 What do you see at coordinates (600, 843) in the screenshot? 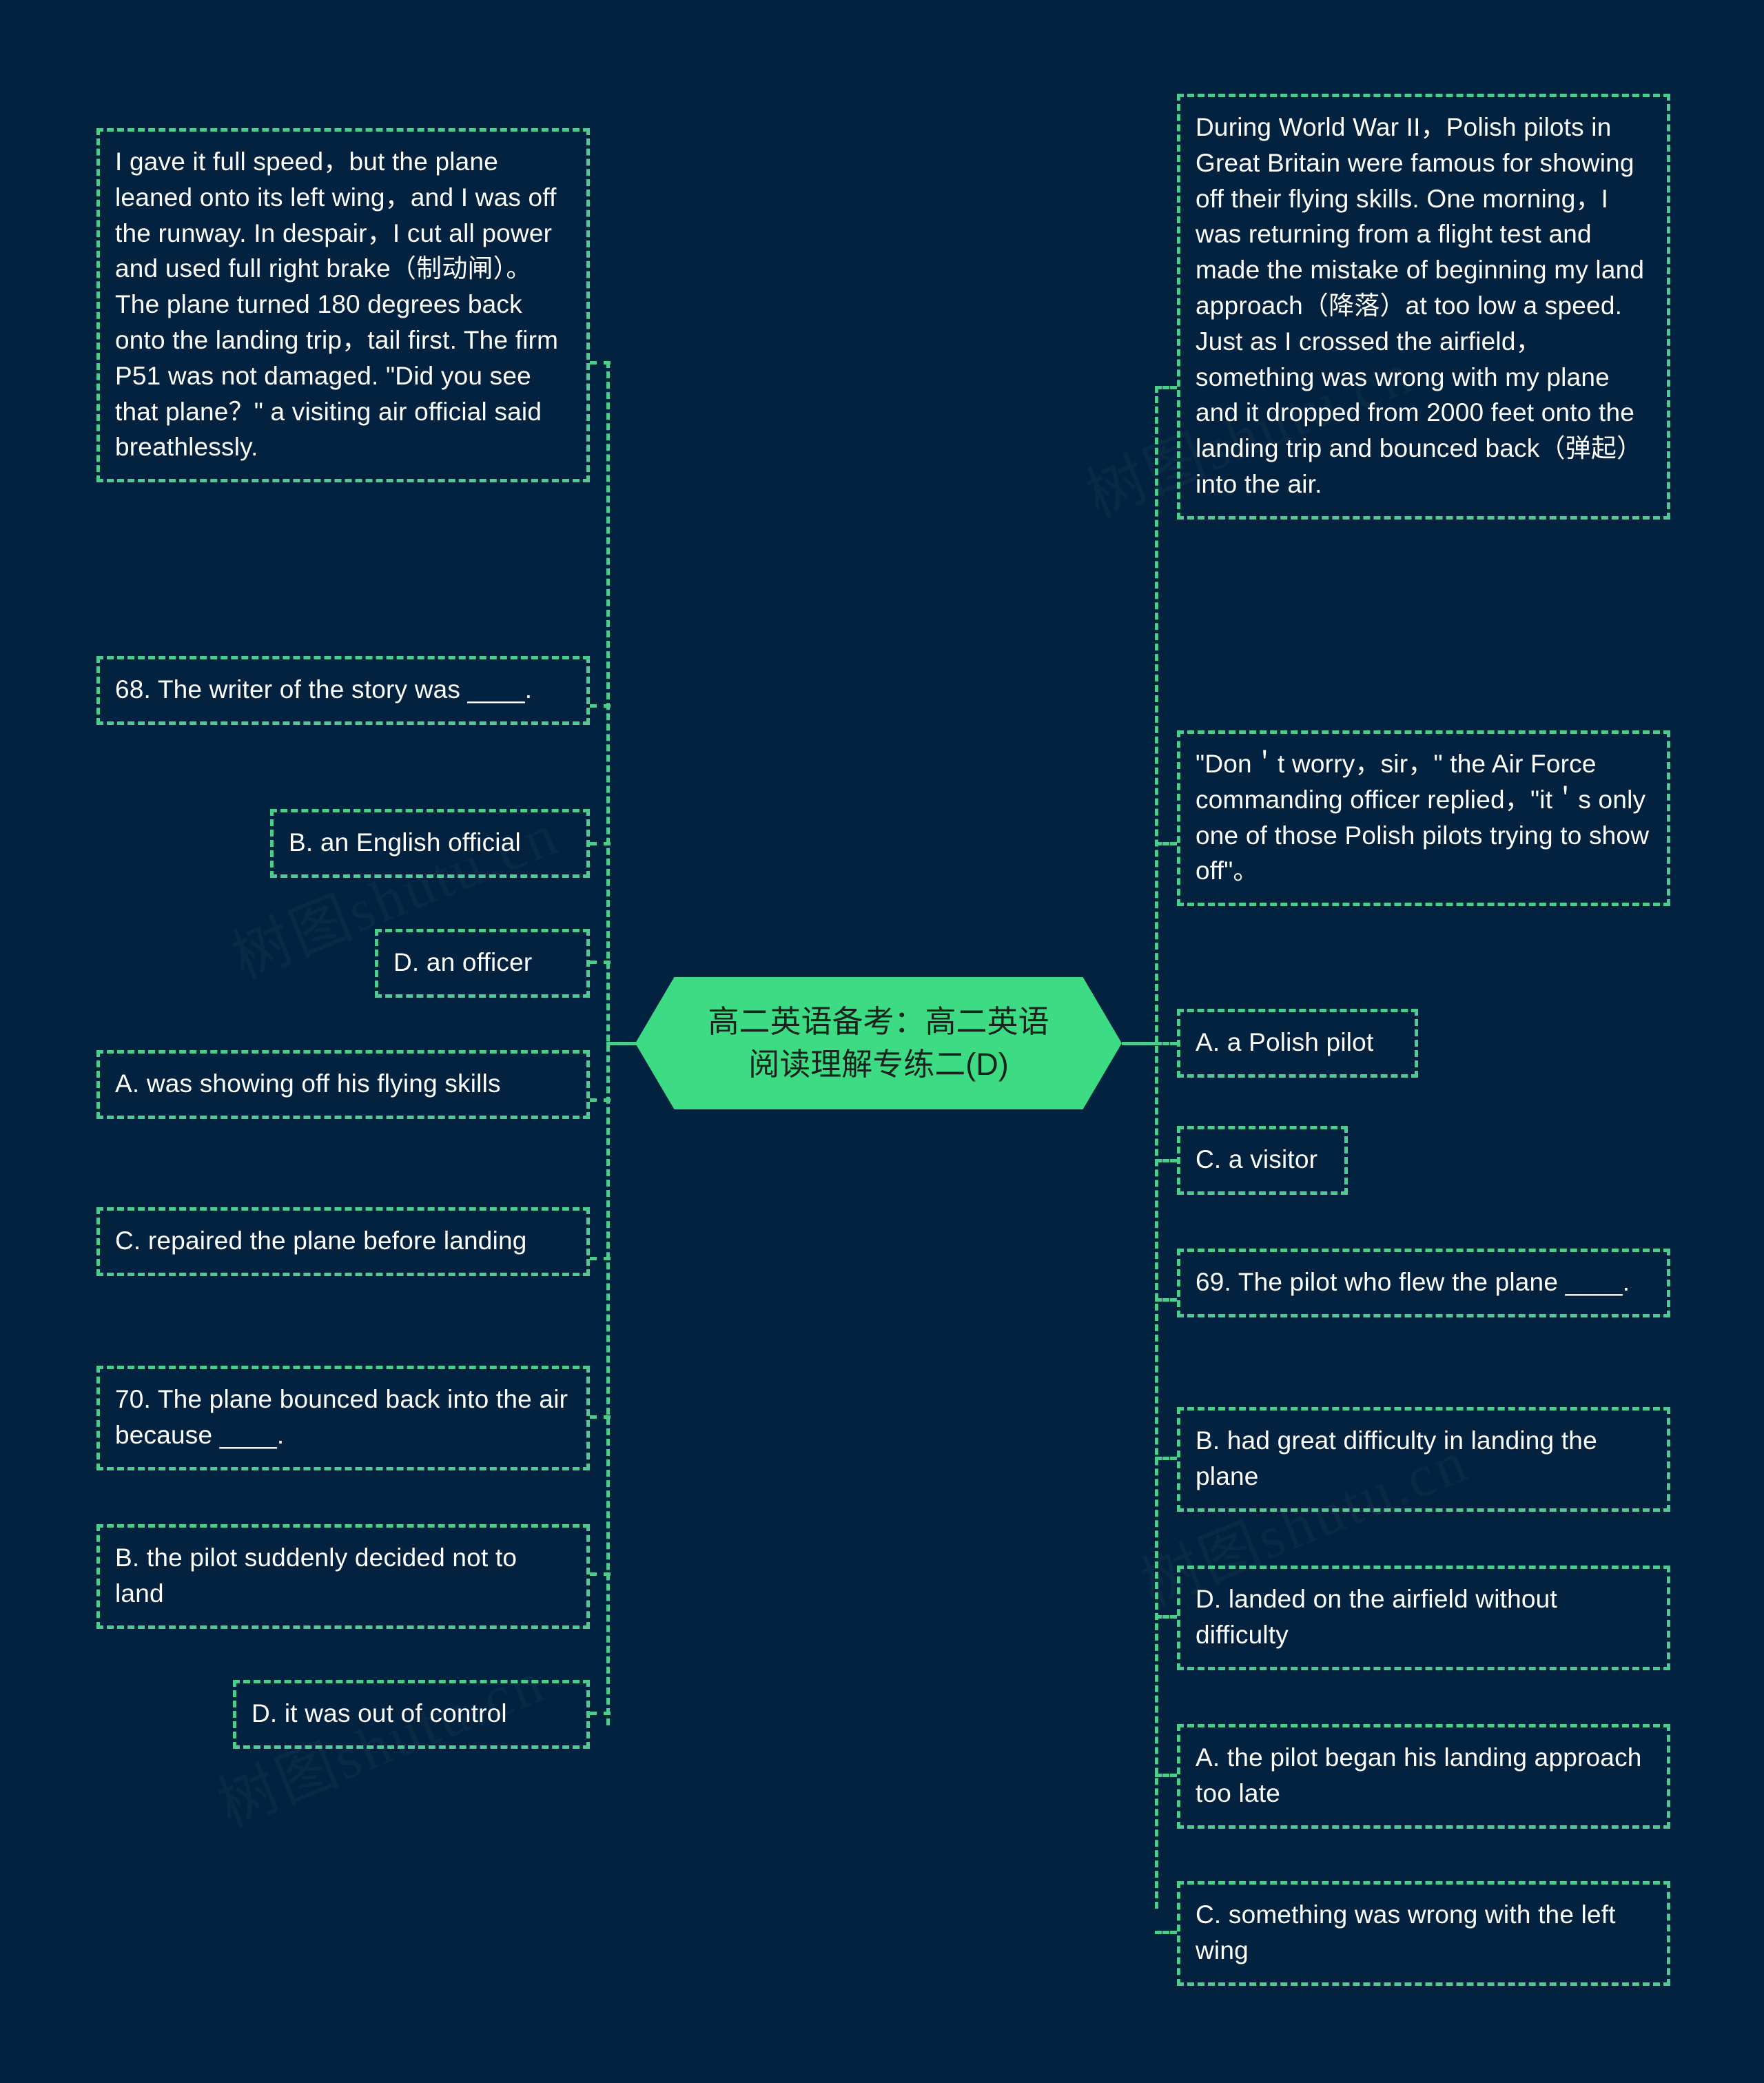
I see `left-stub-q68b` at bounding box center [600, 843].